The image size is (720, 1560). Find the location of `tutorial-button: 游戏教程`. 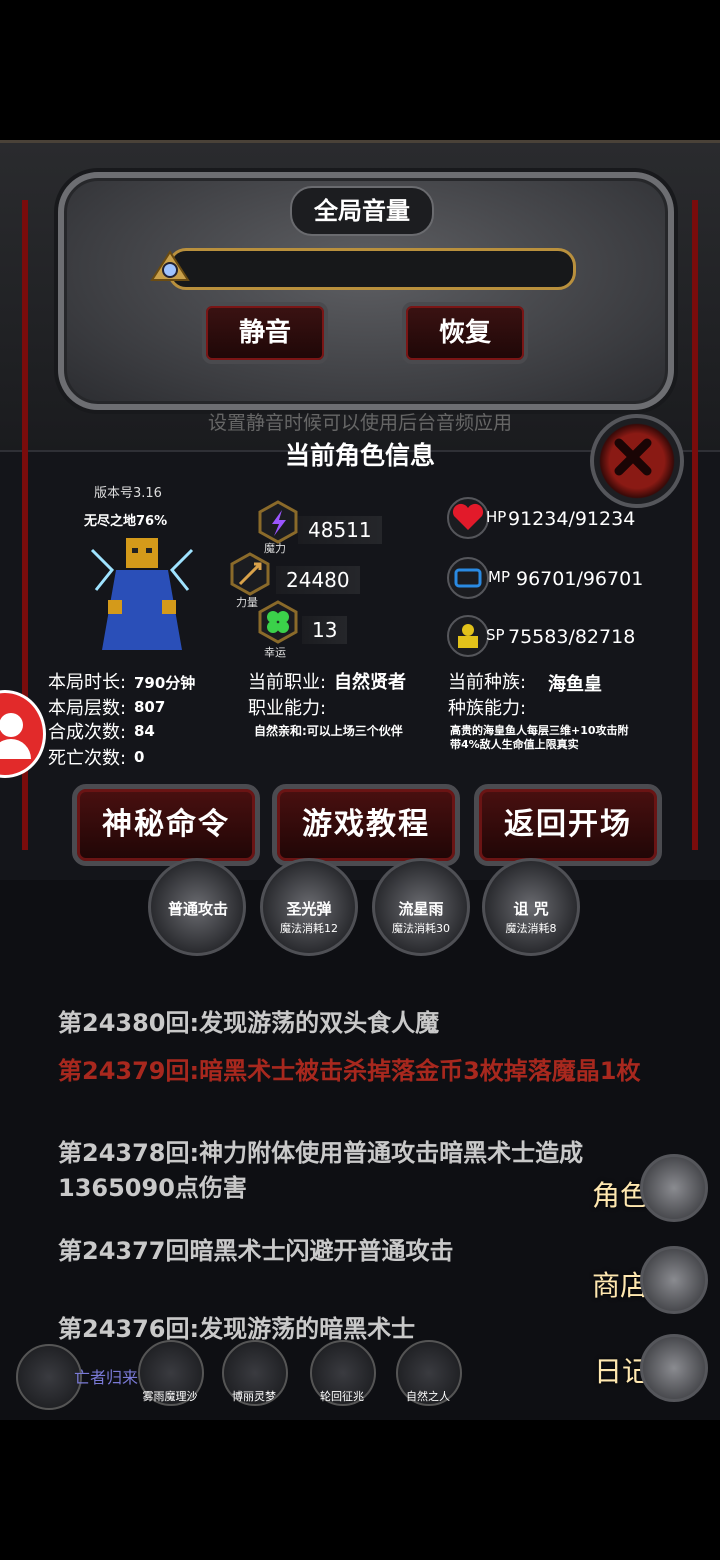

tutorial-button: 游戏教程 is located at coordinates (366, 825).